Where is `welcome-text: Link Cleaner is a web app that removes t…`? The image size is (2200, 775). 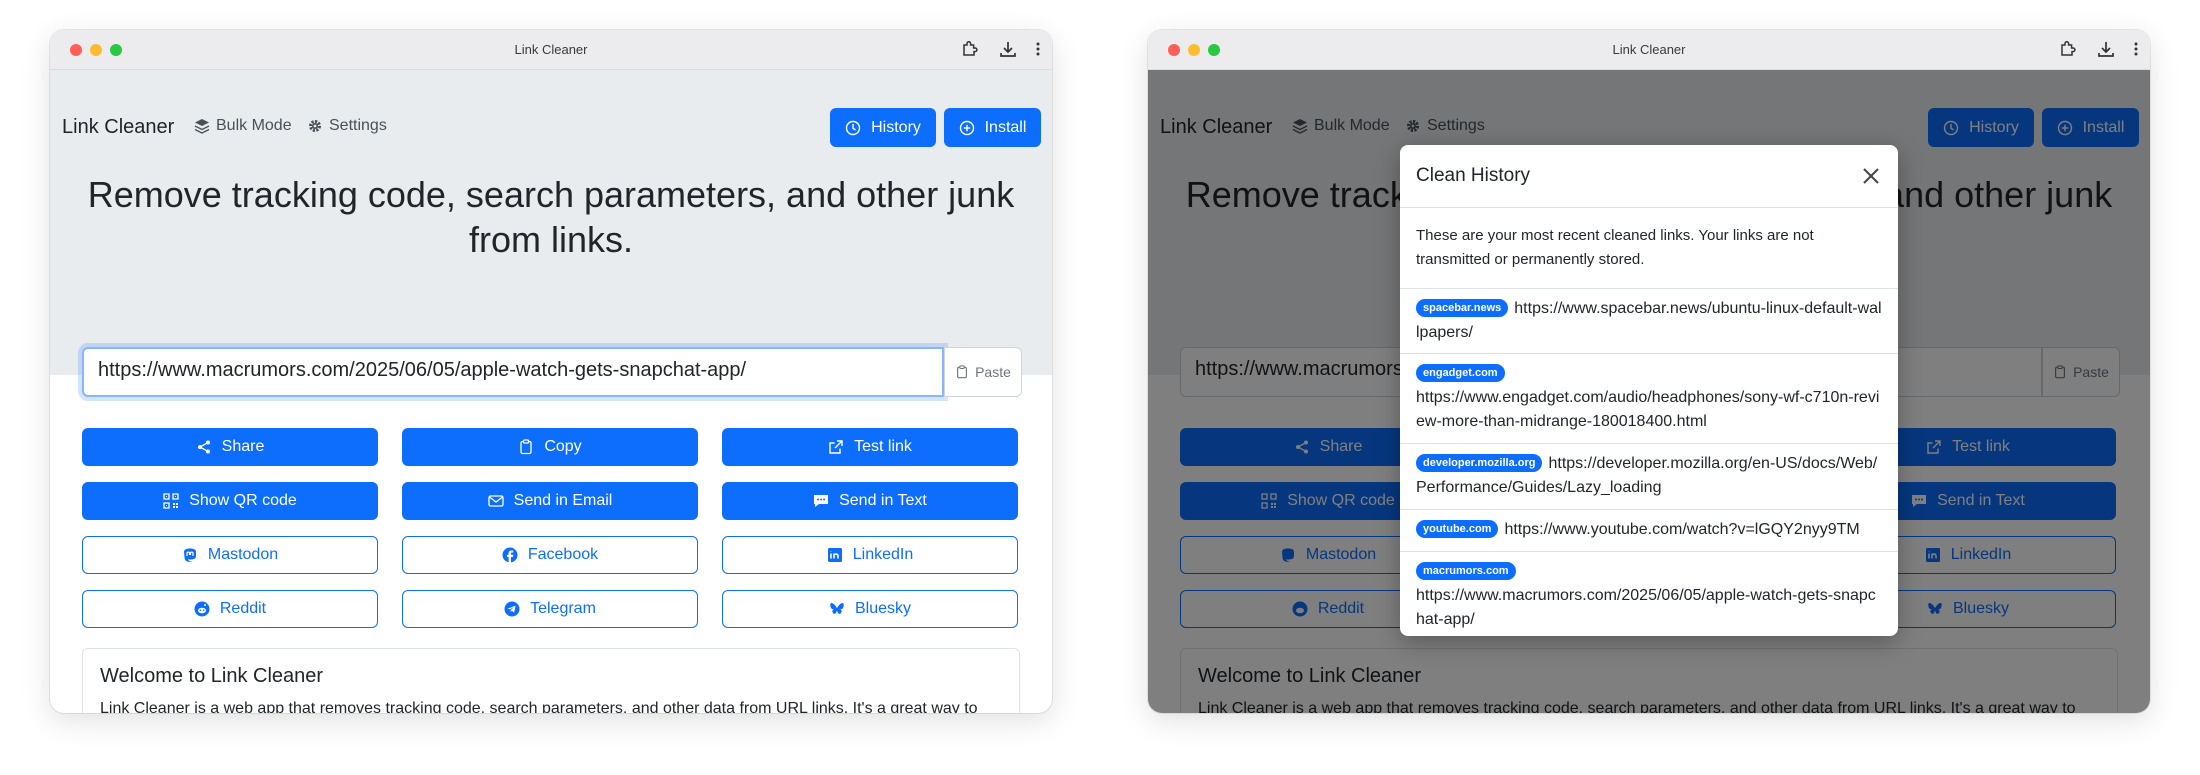 welcome-text: Link Cleaner is a web app that removes t… is located at coordinates (539, 706).